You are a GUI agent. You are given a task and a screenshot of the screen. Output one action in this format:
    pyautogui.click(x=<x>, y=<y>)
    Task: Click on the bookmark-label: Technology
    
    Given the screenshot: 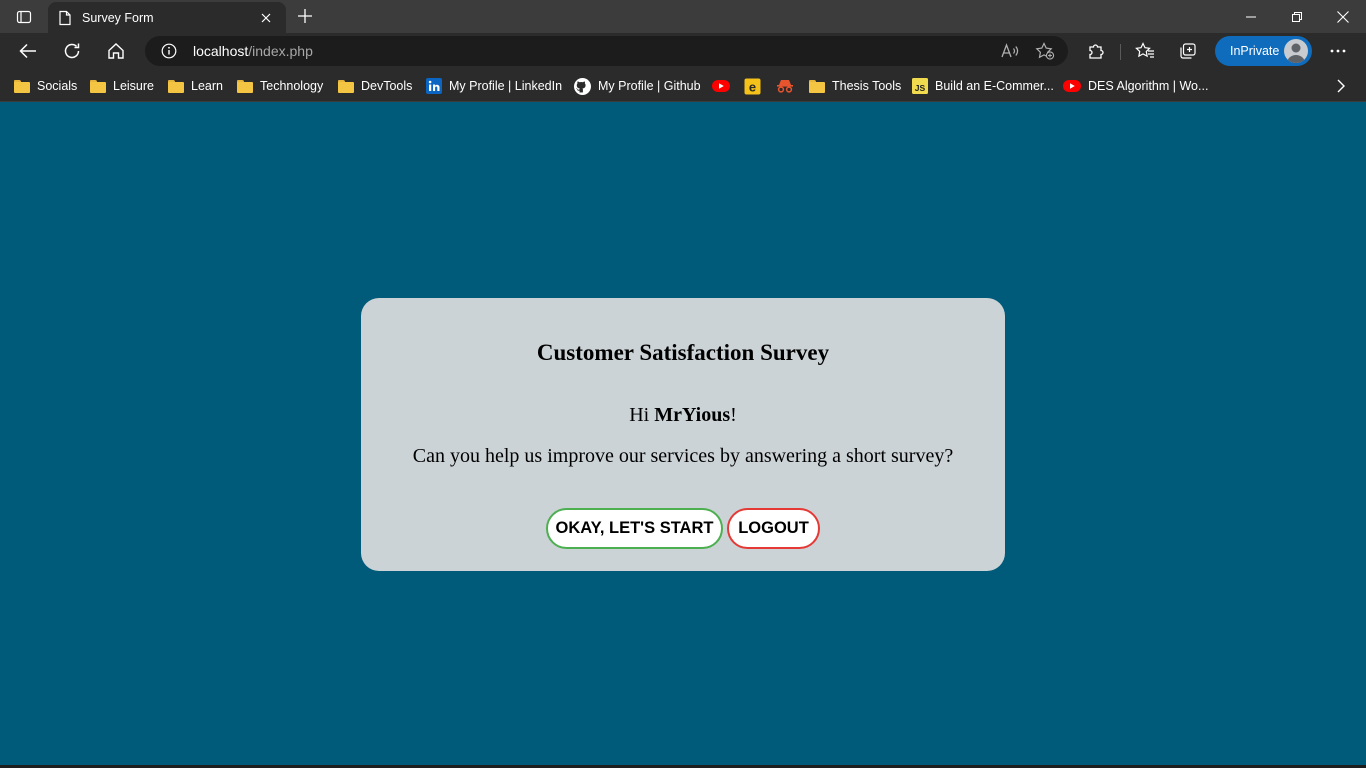 What is the action you would take?
    pyautogui.click(x=292, y=86)
    